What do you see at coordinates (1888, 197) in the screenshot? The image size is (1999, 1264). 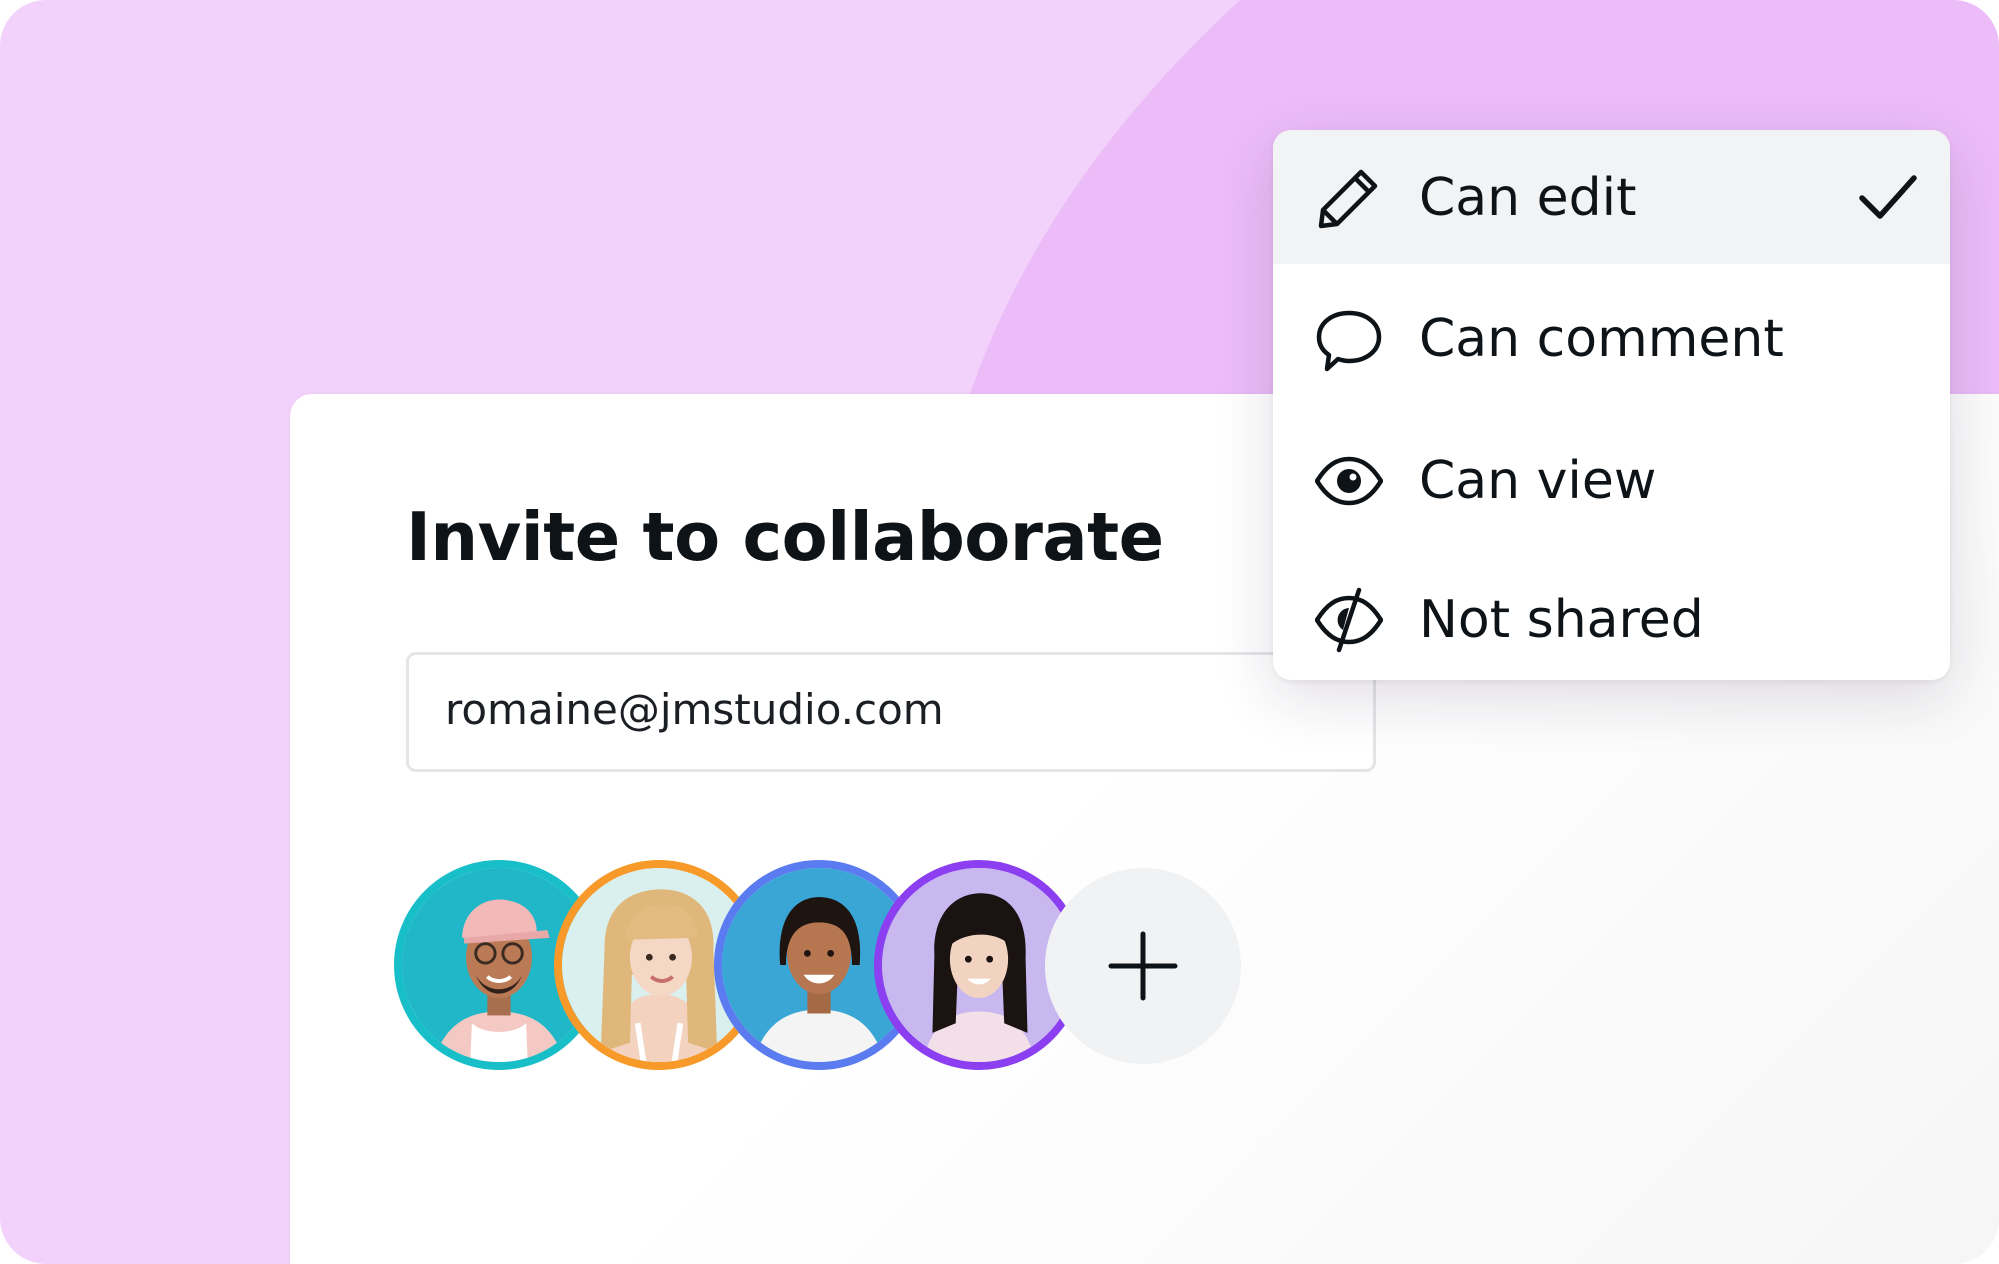 I see `checkmark-icon` at bounding box center [1888, 197].